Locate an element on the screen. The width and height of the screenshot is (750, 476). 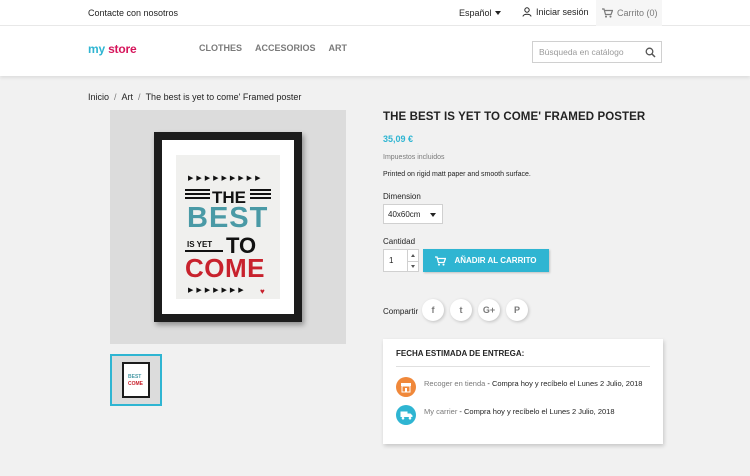
quantity-buttons is located at coordinates (412, 260).